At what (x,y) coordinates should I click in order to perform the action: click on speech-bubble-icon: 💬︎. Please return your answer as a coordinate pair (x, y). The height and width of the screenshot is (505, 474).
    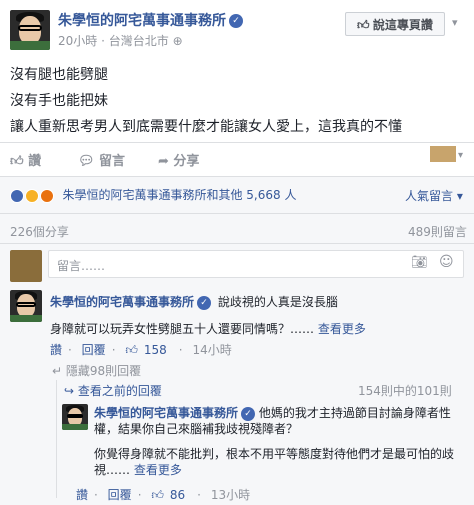
    Looking at the image, I should click on (89, 161).